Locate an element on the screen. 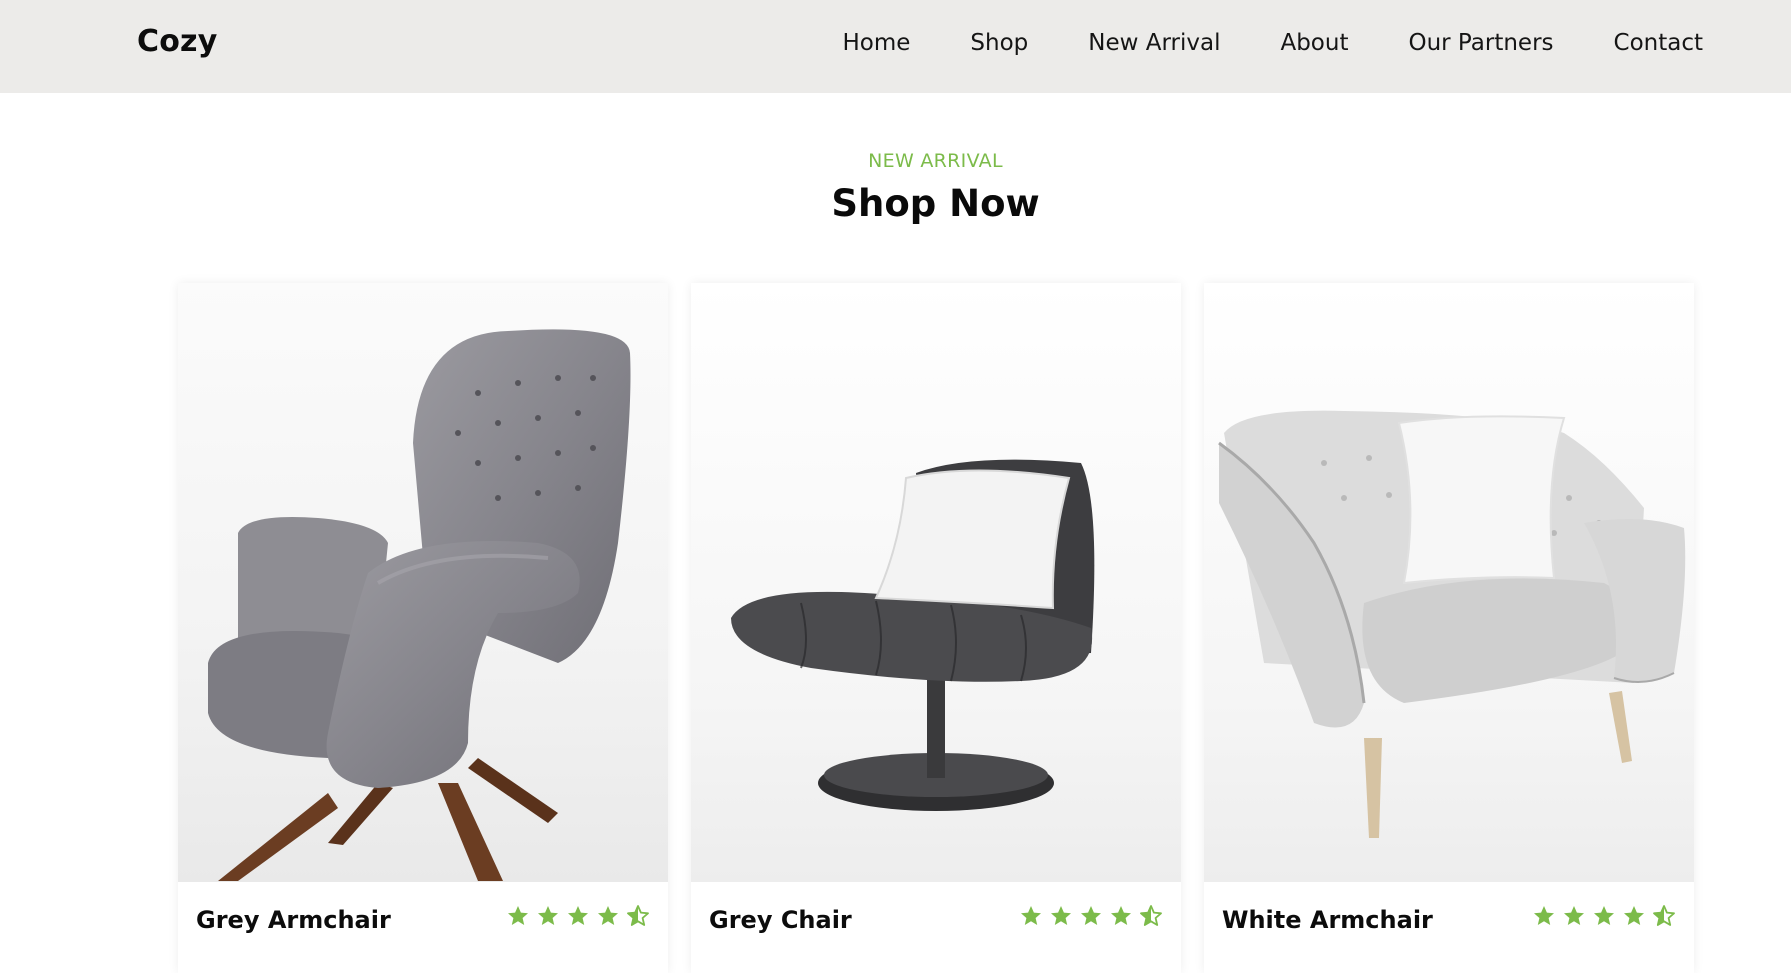 This screenshot has width=1791, height=973. product-footer: White Armchair is located at coordinates (1449, 912).